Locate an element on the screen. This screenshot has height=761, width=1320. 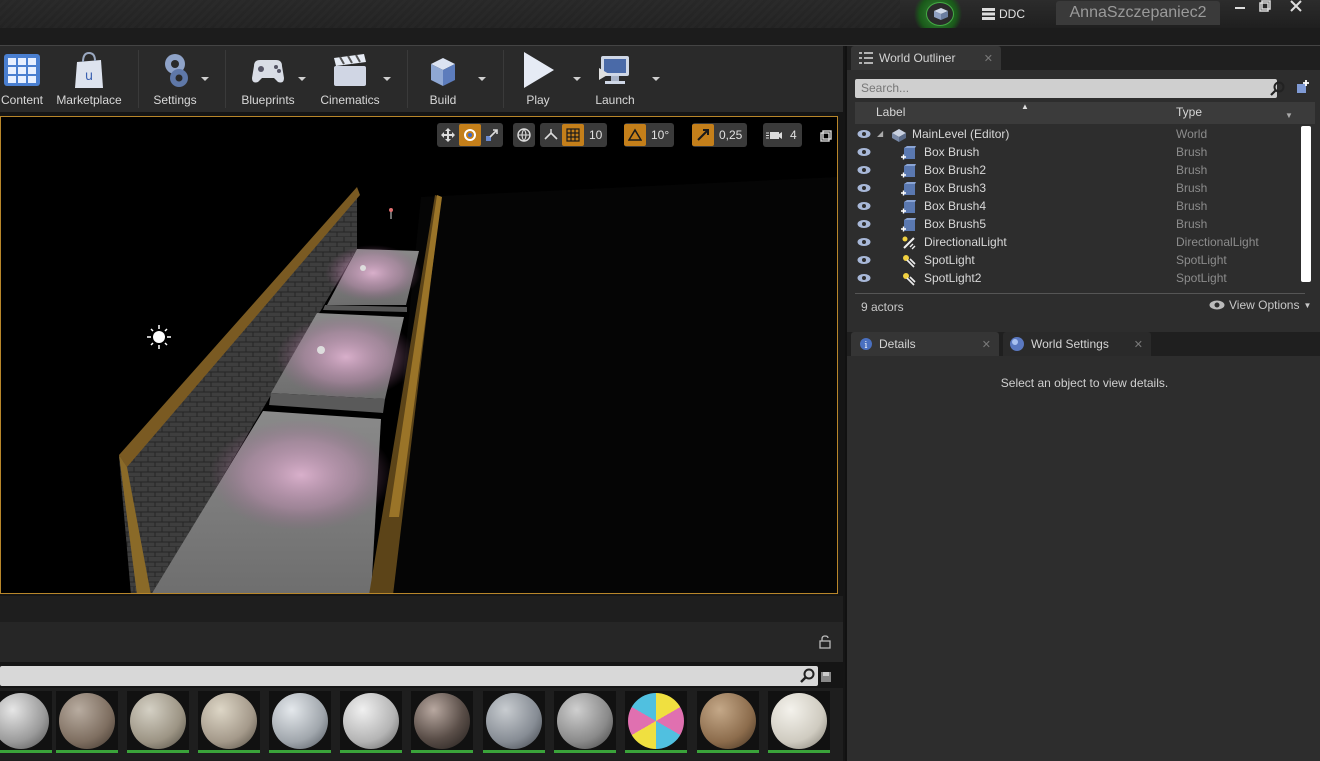
outliner-row-name: SpotLight is located at coordinates (949, 260).